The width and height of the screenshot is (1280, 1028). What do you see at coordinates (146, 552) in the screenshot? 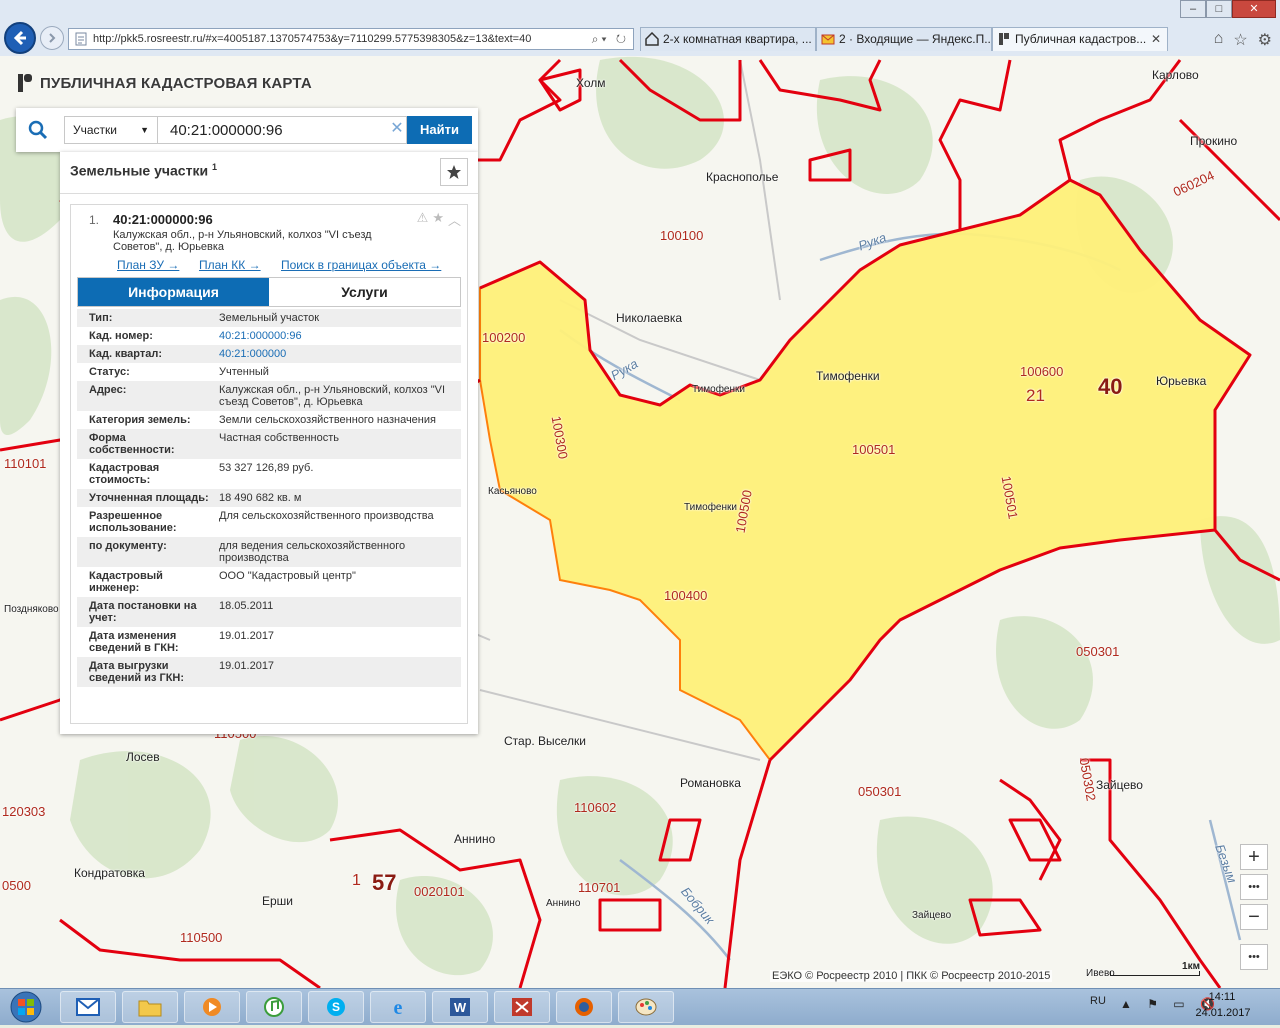
I see `info-key: по документу:` at bounding box center [146, 552].